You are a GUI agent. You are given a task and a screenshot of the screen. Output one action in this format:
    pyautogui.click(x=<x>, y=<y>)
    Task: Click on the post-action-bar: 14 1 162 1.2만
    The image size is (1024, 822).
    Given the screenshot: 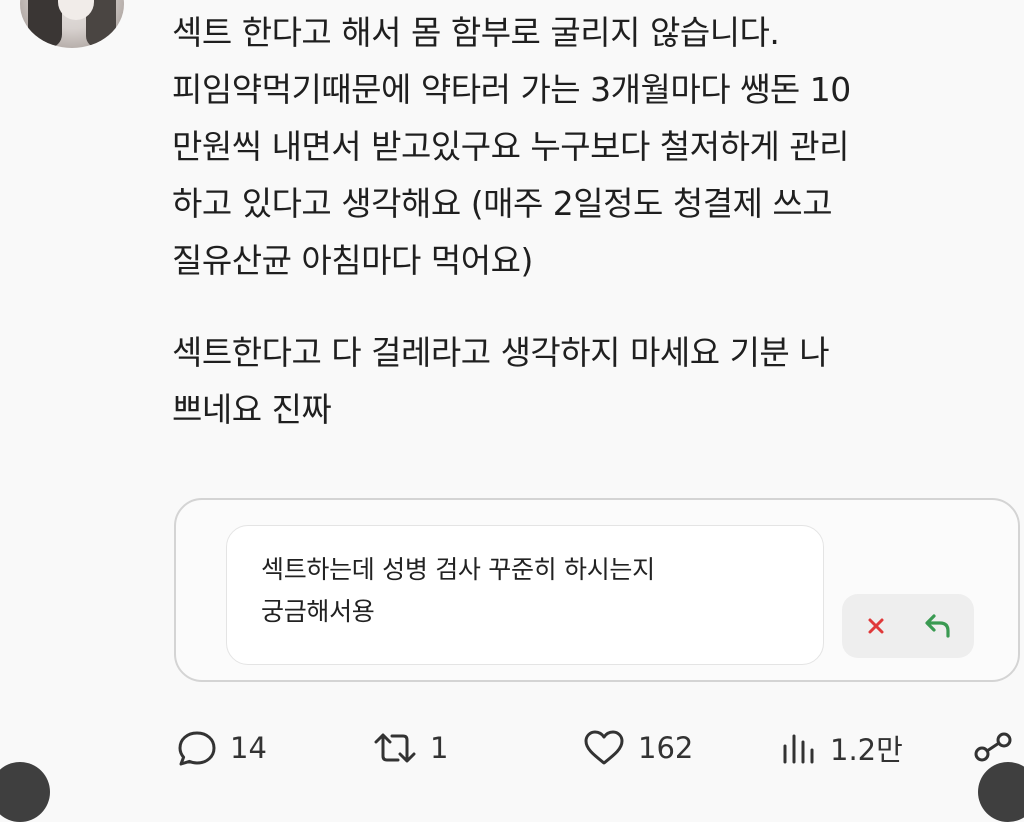 What is the action you would take?
    pyautogui.click(x=512, y=748)
    